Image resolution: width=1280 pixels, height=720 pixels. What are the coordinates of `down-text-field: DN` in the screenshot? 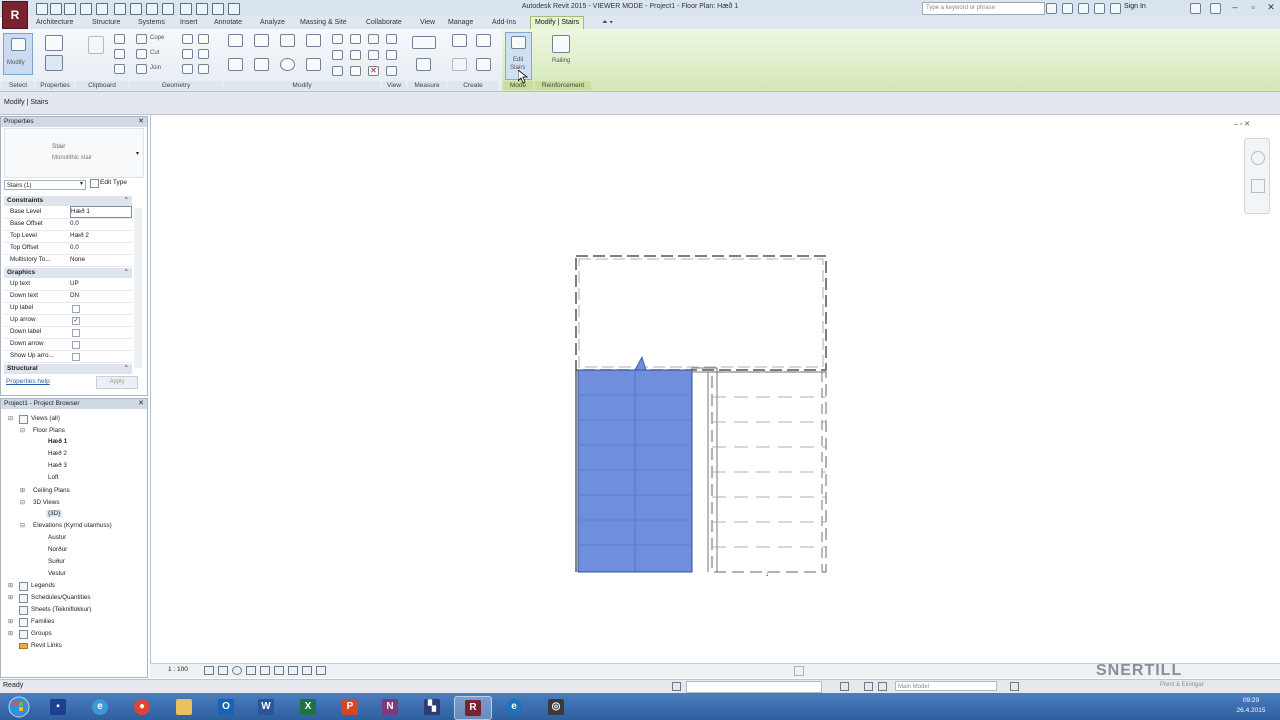 It's located at (100, 296).